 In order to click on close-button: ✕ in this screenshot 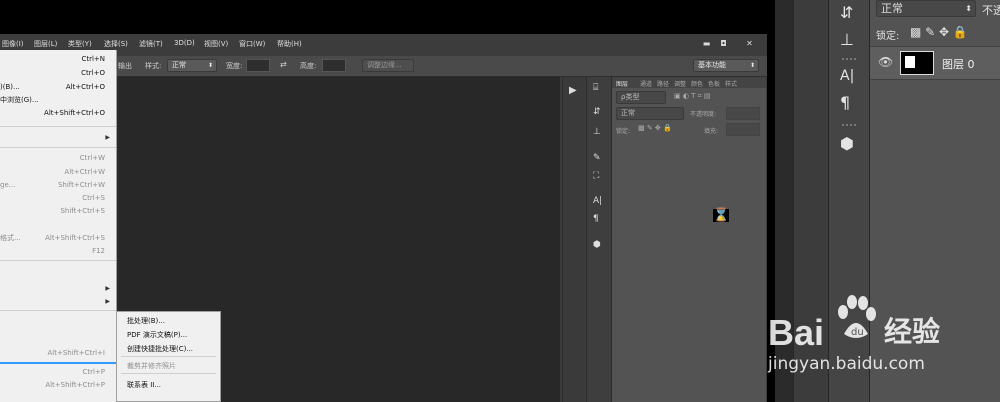, I will do `click(749, 43)`.